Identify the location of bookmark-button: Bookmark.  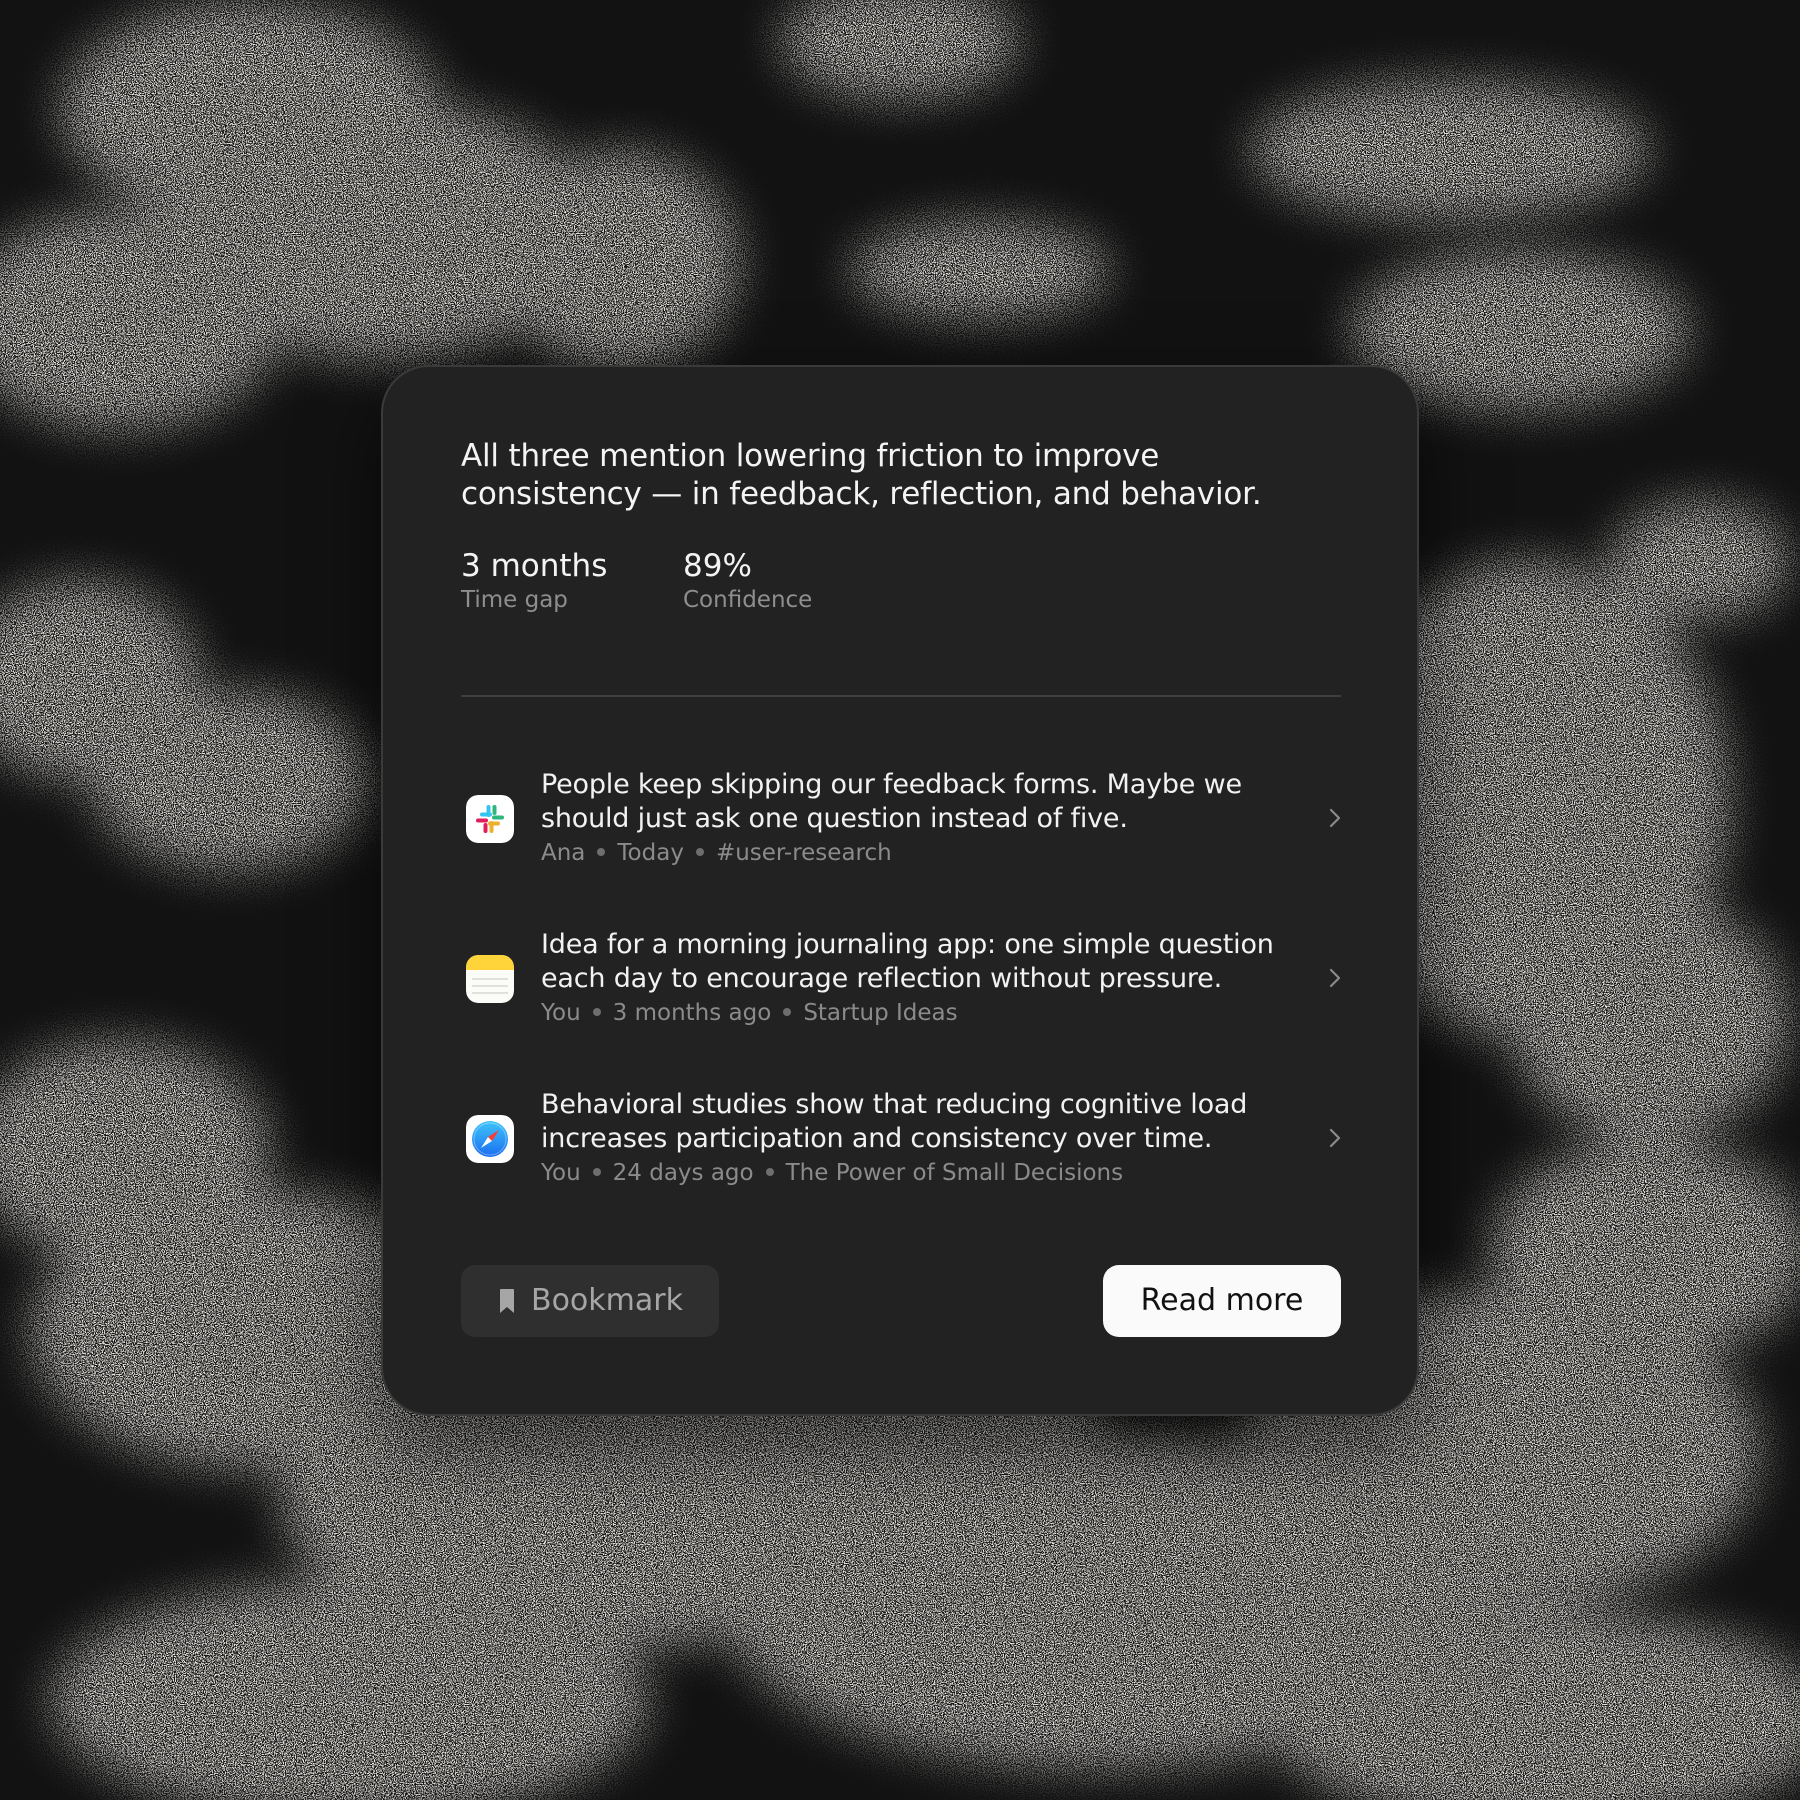
(590, 1301).